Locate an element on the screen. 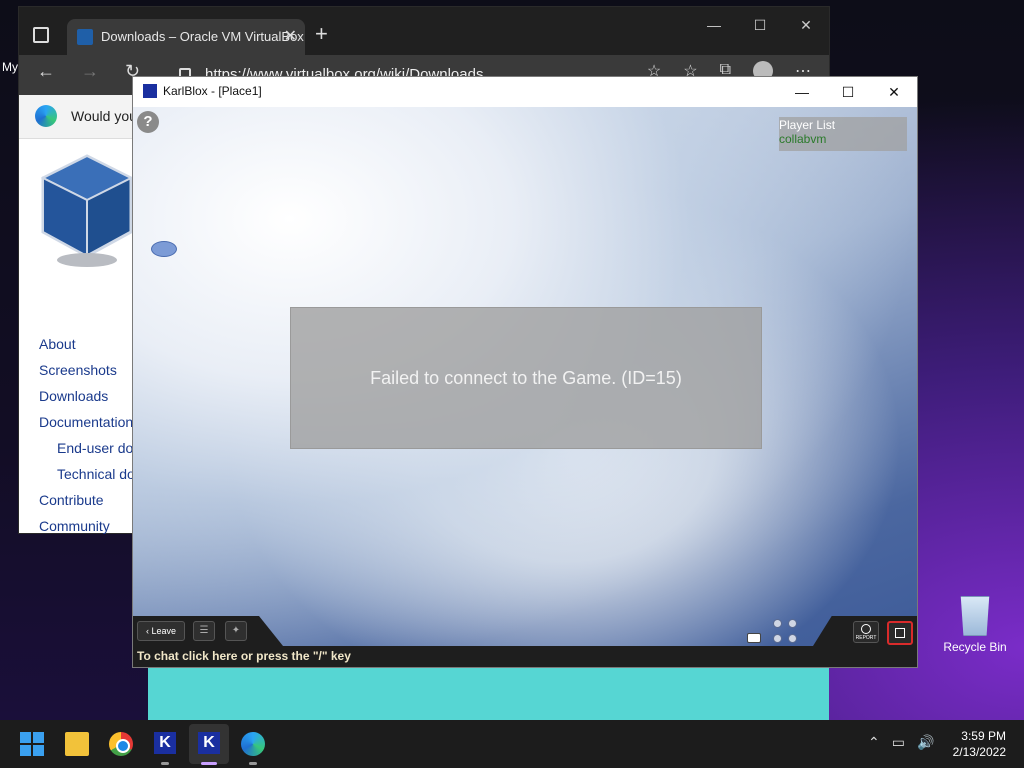  clock-date: 2/13/2022 is located at coordinates (979, 752).